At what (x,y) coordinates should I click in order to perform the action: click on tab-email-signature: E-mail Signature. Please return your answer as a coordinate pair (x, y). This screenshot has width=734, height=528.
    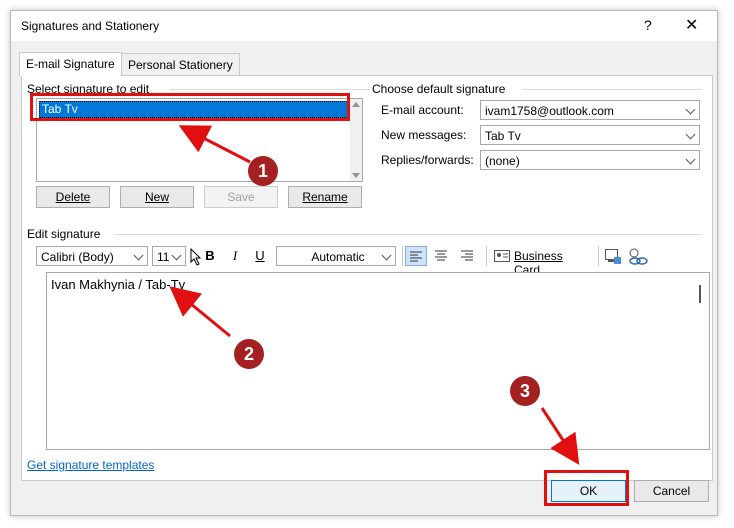
    Looking at the image, I should click on (70, 64).